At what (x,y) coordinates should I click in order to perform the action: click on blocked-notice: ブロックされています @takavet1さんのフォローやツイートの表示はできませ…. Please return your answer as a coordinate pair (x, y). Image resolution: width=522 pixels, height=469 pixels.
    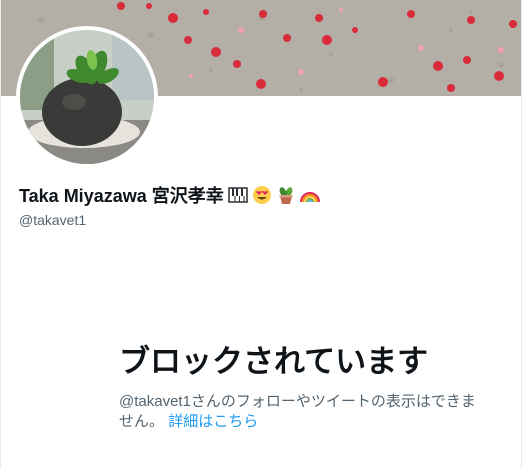
    Looking at the image, I should click on (304, 387).